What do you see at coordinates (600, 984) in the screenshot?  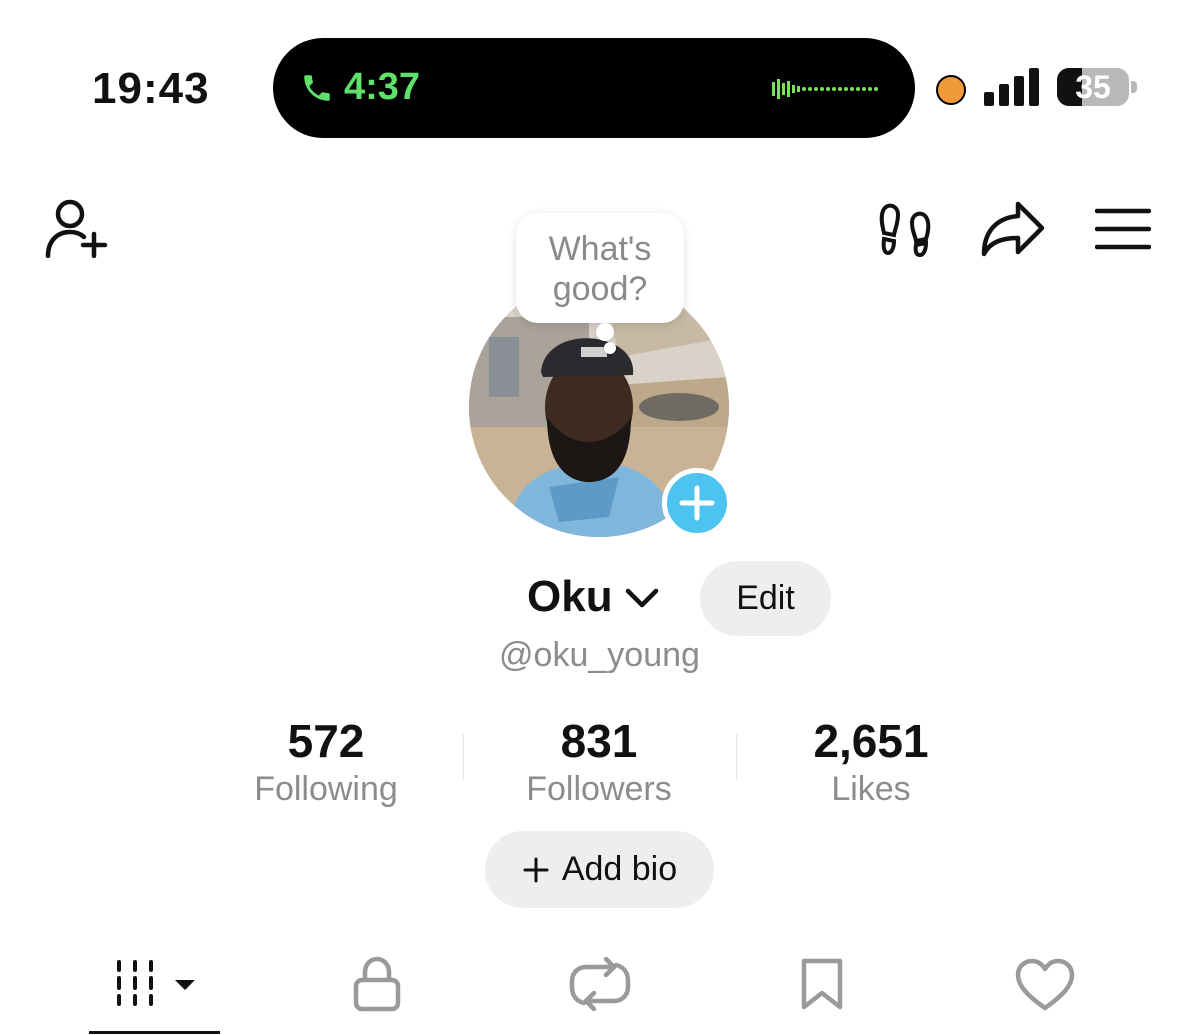 I see `repost-icon` at bounding box center [600, 984].